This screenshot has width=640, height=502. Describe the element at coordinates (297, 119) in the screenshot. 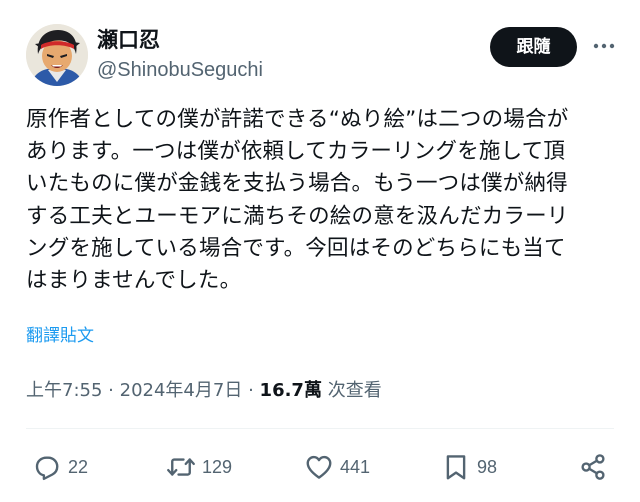

I see `tweet-text-line: 原作者としての僕が許諾できる“ぬり絵”は二つの場合が` at that location.